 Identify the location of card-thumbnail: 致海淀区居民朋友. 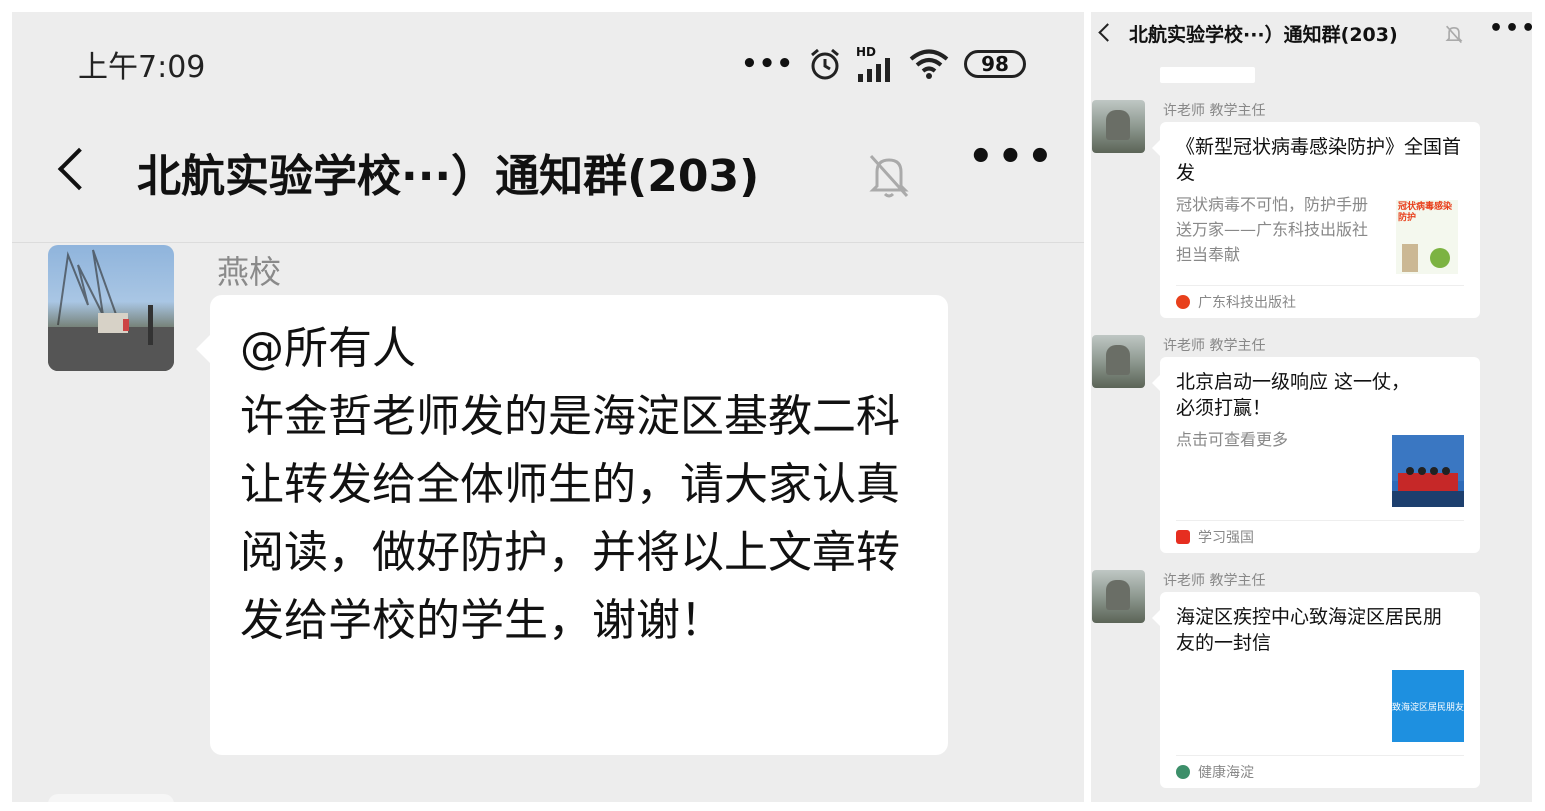
(1428, 706).